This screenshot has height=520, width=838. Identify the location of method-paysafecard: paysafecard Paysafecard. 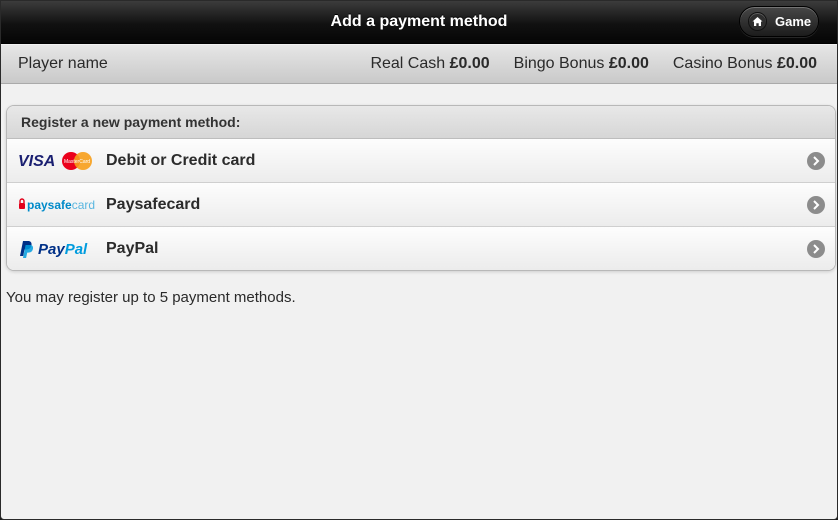
(421, 205).